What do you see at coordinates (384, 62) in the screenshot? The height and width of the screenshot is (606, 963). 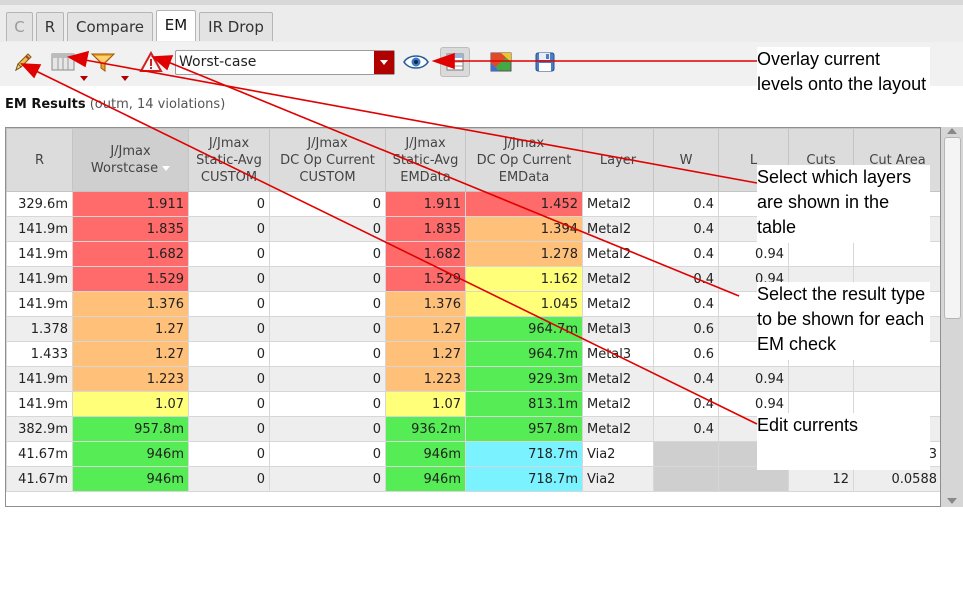 I see `chevron-down-icon` at bounding box center [384, 62].